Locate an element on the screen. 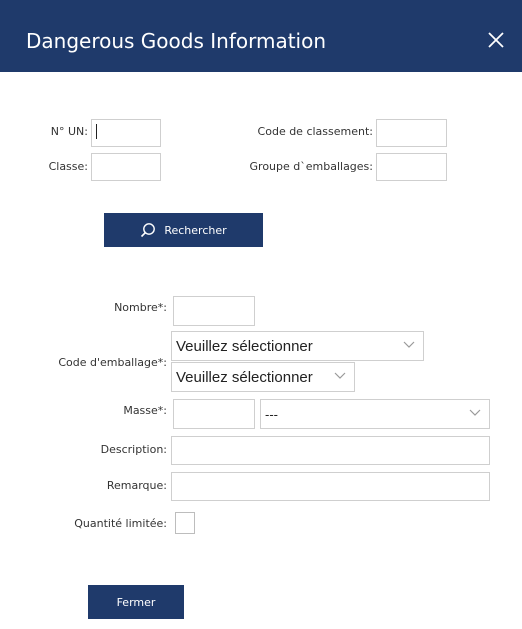 The height and width of the screenshot is (629, 522). number-input is located at coordinates (214, 311).